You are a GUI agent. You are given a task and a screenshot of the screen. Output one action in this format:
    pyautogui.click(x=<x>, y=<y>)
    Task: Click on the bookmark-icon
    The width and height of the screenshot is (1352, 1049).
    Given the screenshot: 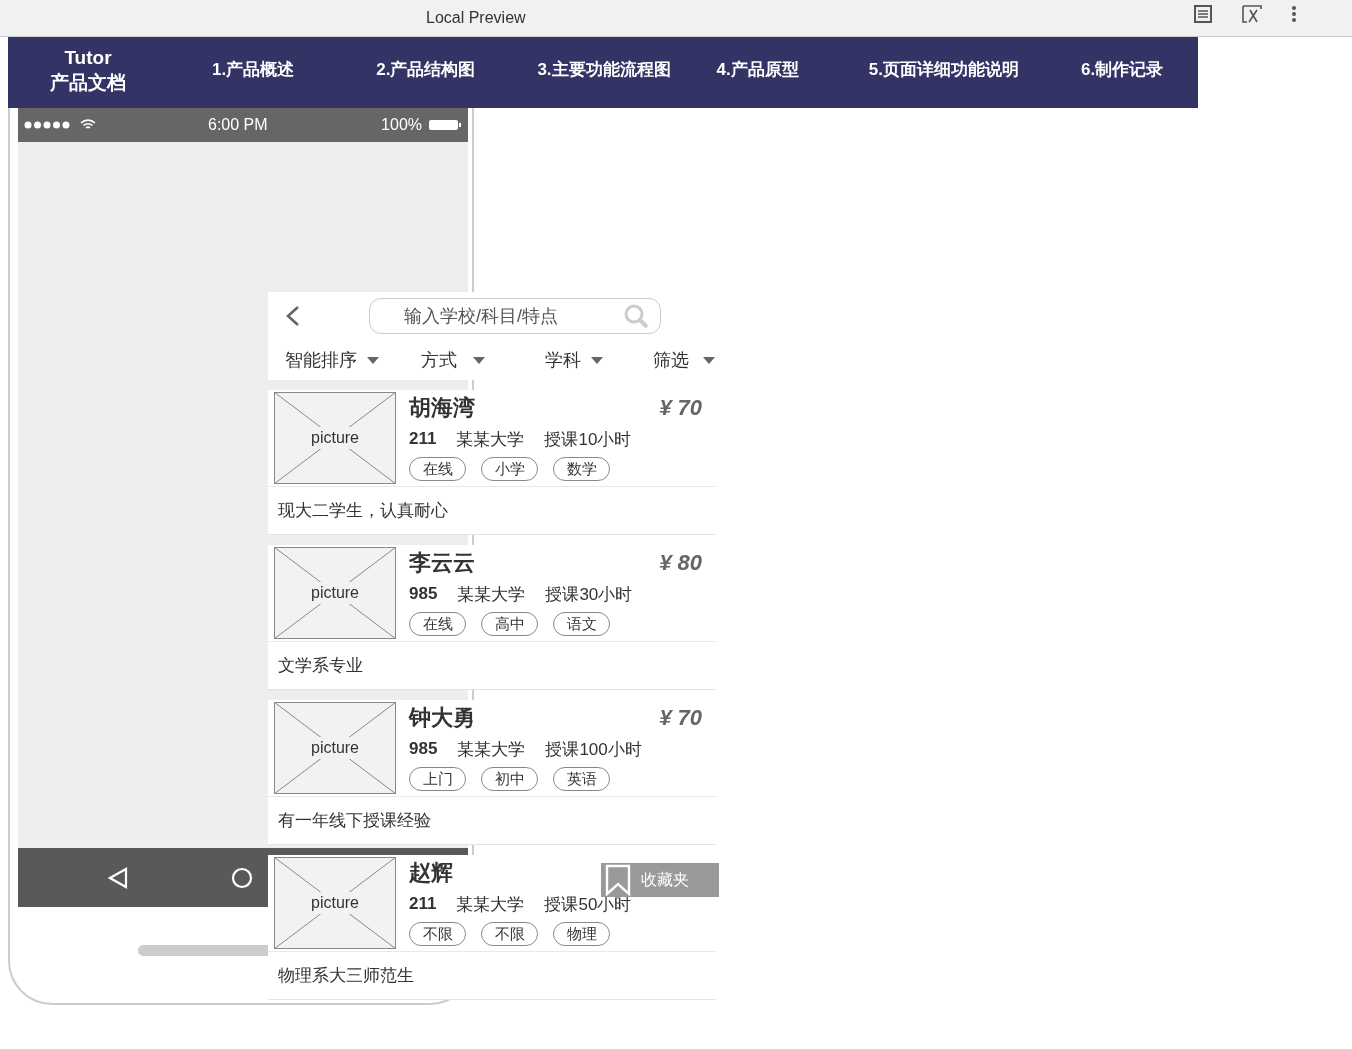 What is the action you would take?
    pyautogui.click(x=618, y=880)
    